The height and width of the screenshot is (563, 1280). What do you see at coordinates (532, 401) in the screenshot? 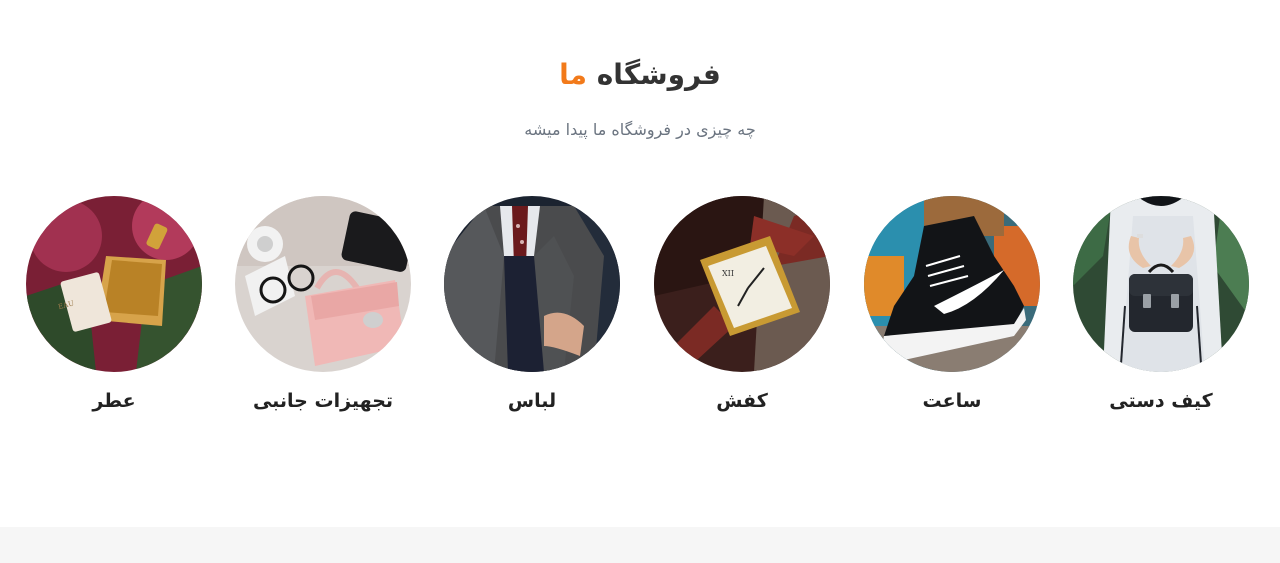
I see `category-label: لباس` at bounding box center [532, 401].